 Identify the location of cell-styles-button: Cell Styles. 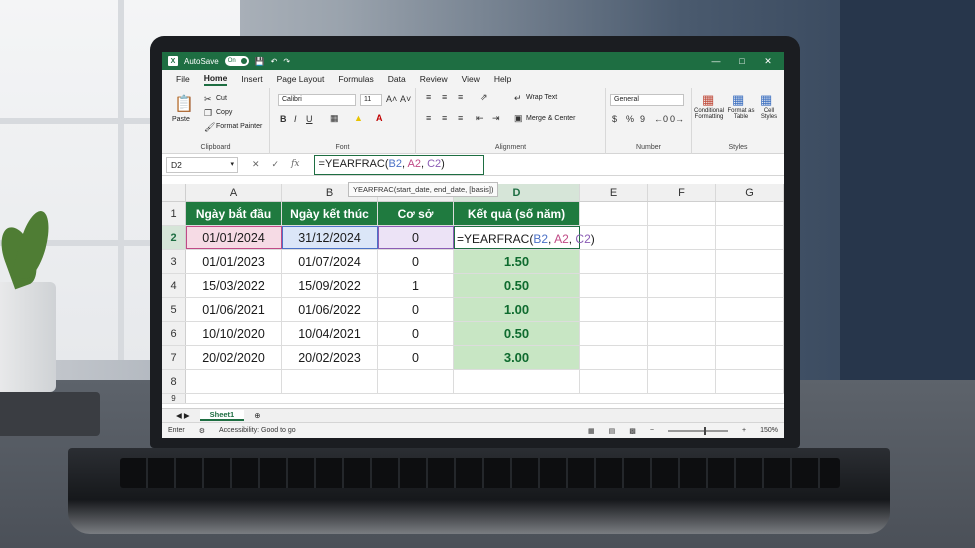
(769, 114).